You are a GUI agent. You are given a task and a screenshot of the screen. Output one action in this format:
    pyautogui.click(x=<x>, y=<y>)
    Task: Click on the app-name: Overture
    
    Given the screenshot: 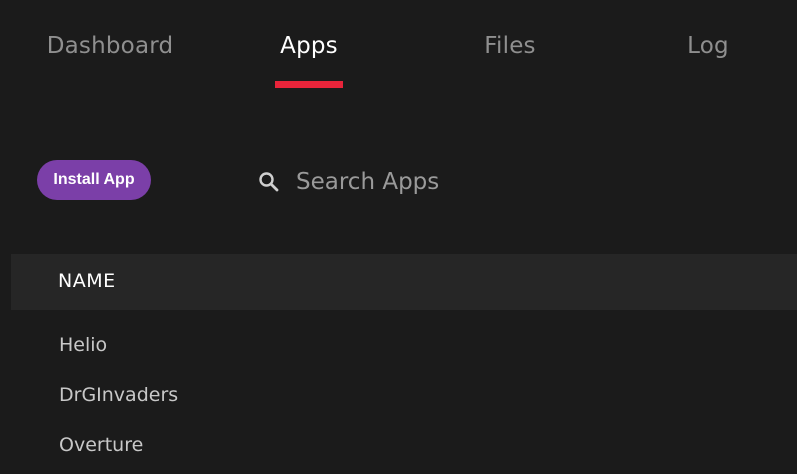 What is the action you would take?
    pyautogui.click(x=101, y=445)
    